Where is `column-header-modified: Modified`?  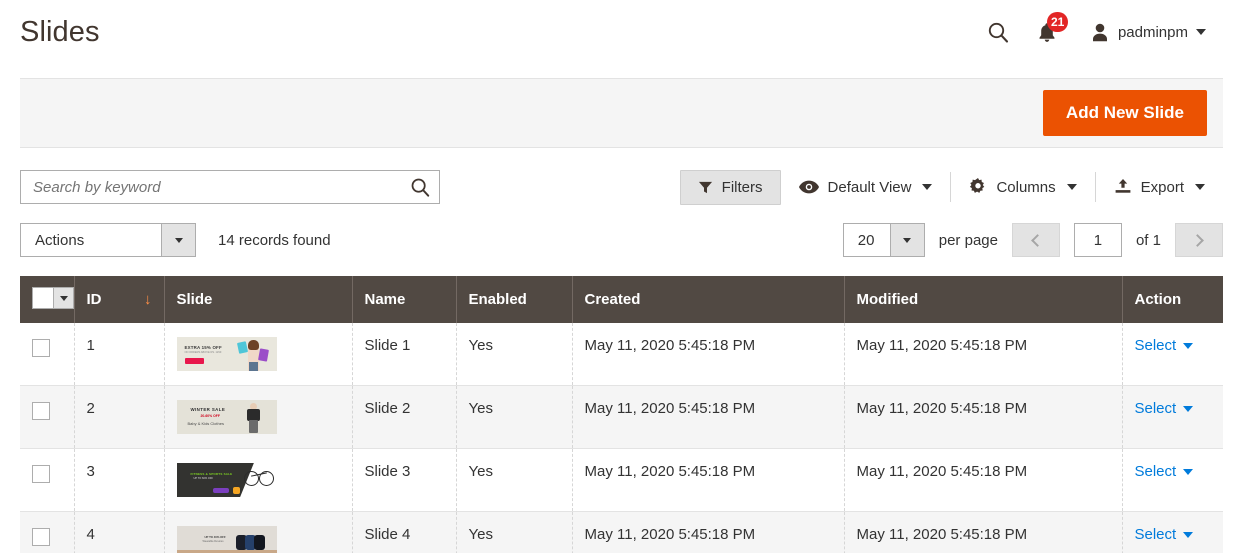
column-header-modified: Modified is located at coordinates (983, 299).